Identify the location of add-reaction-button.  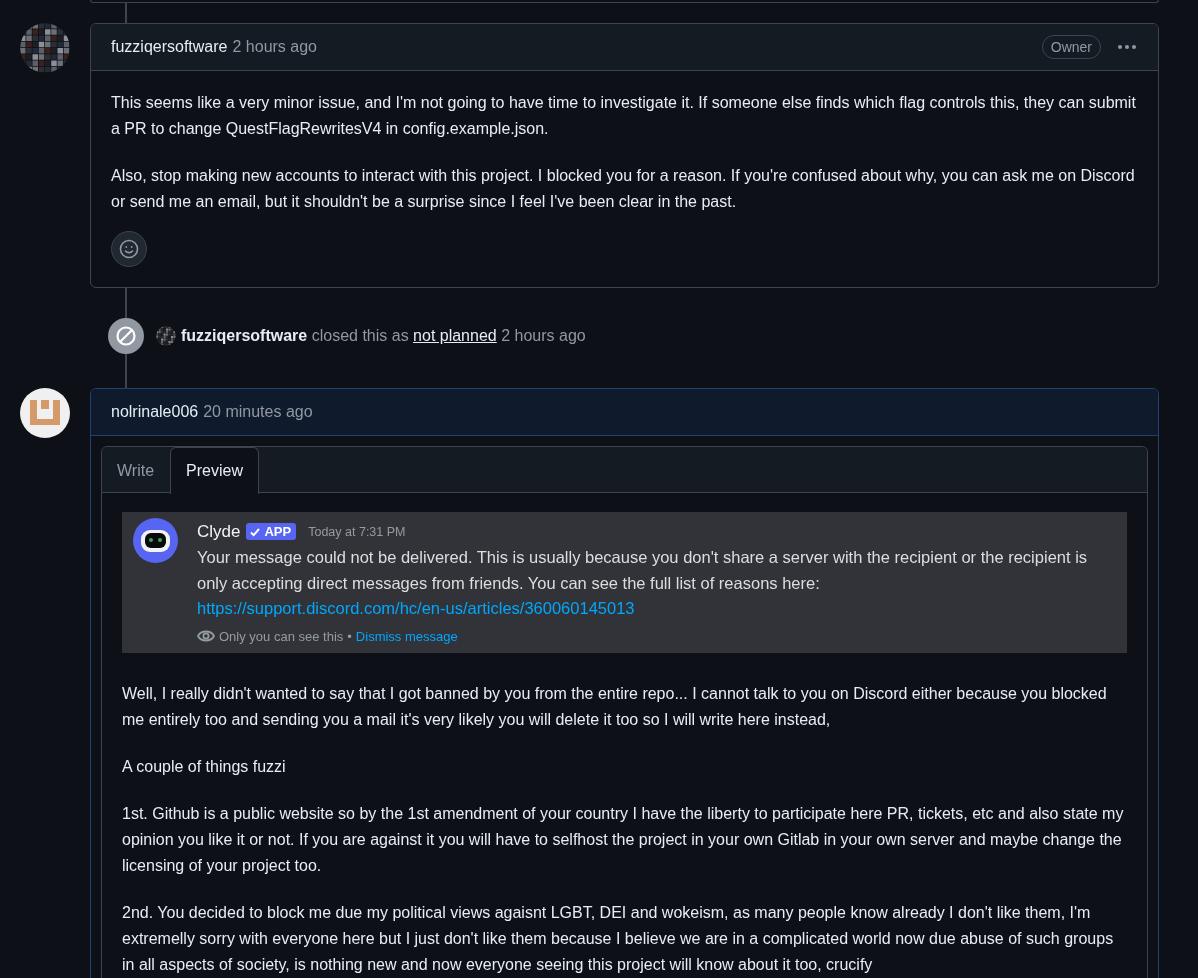
(129, 249).